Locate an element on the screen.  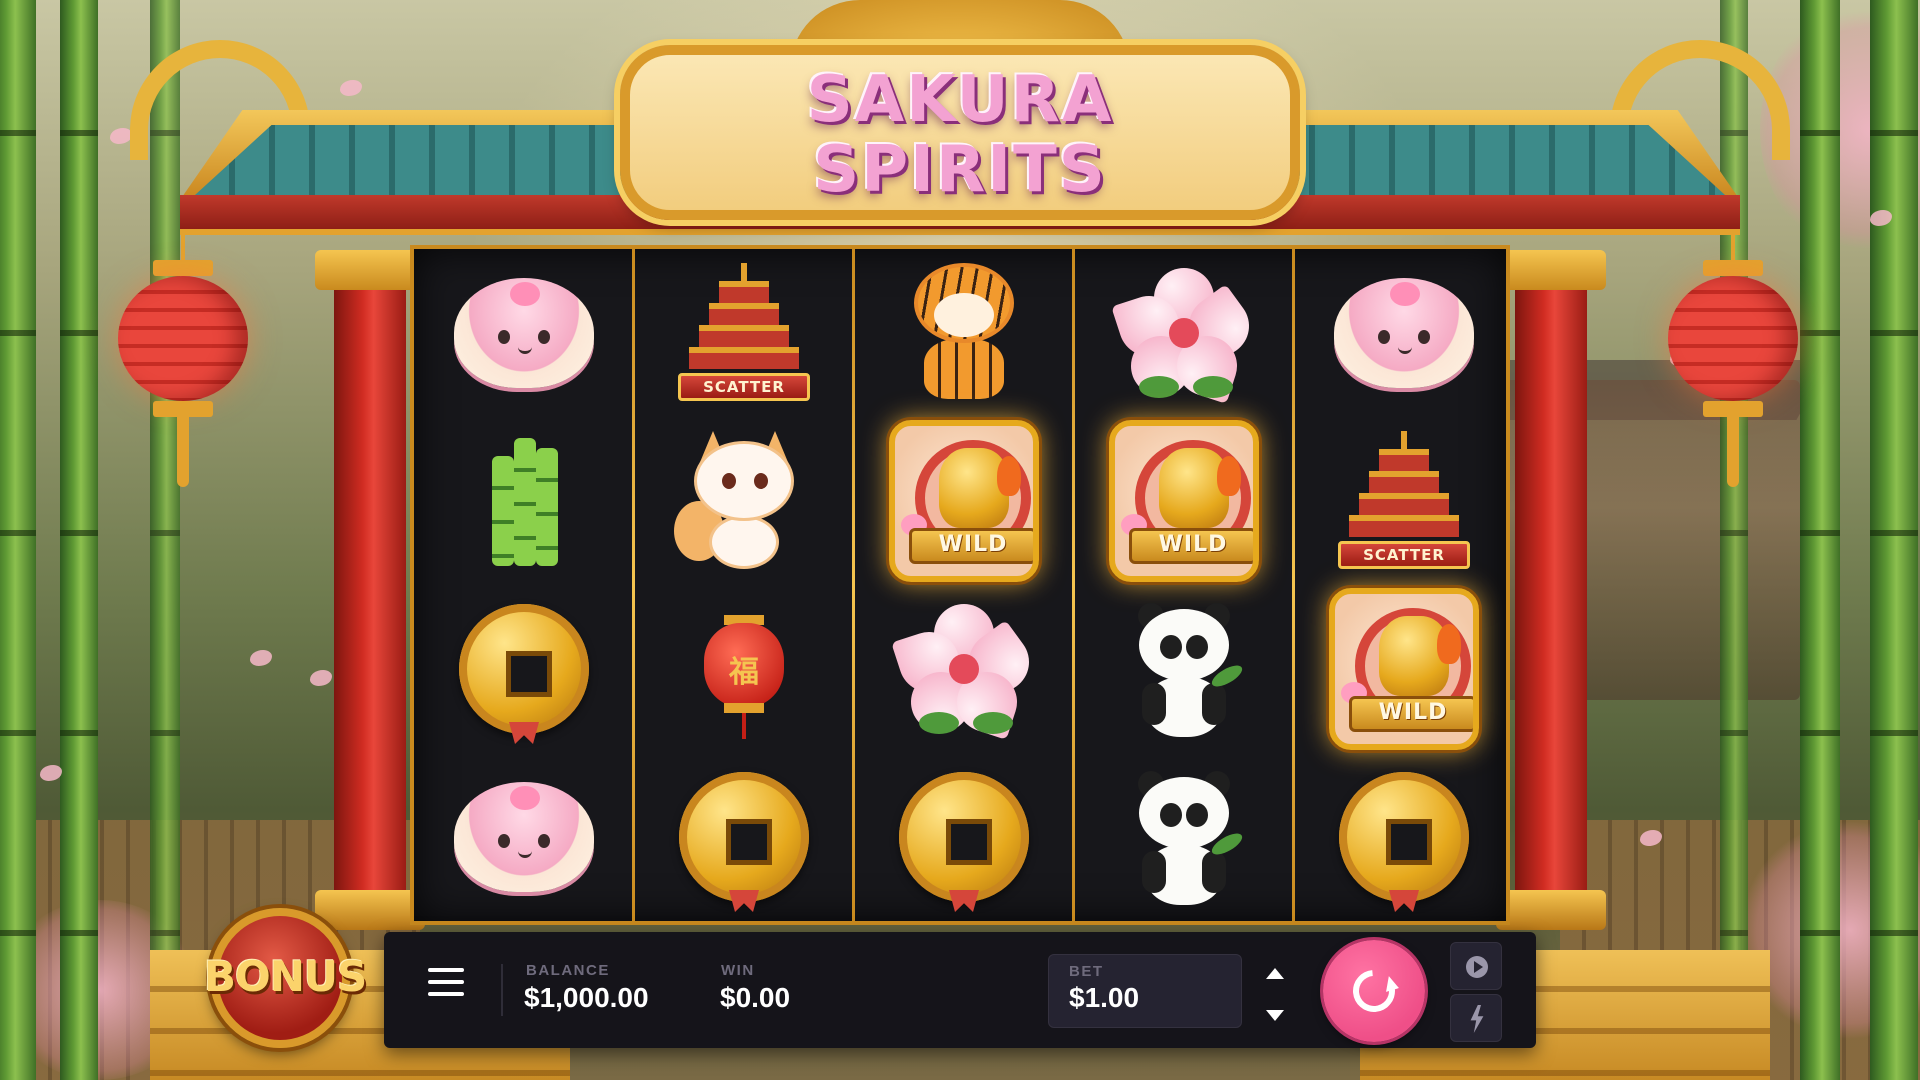
temple-pillar-right is located at coordinates (1551, 585).